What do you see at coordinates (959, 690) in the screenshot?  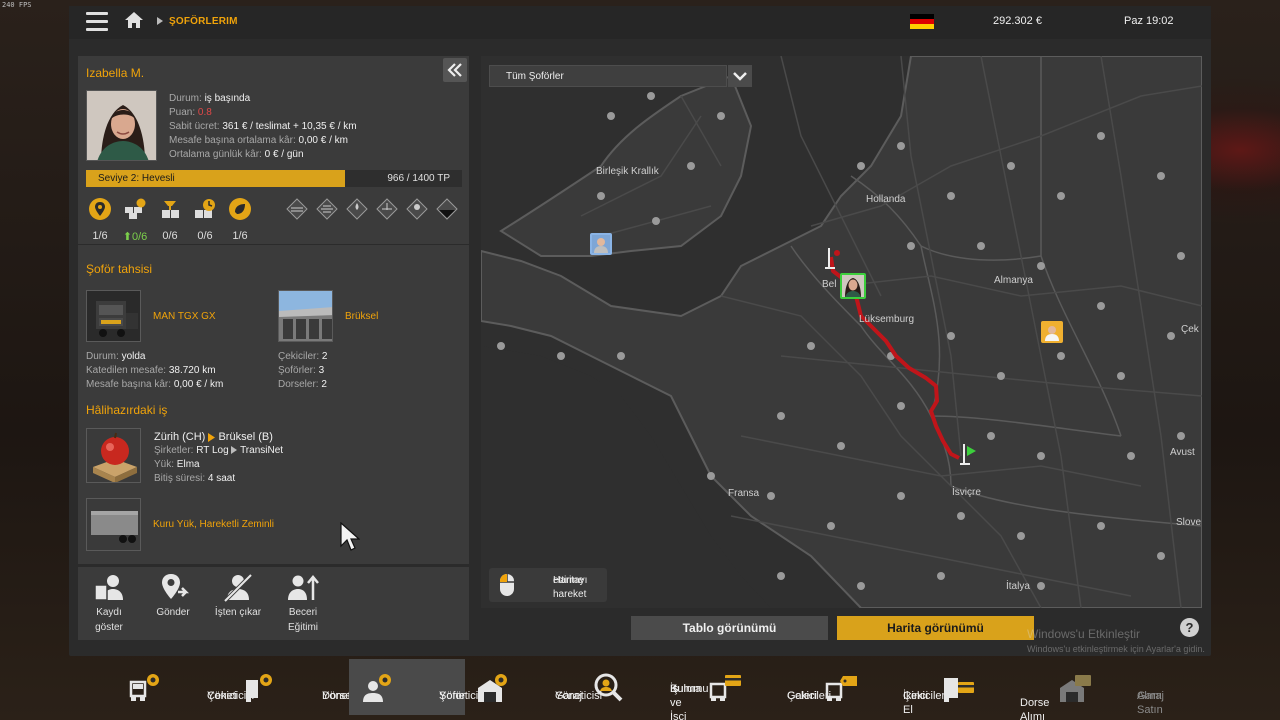 I see `trailer-purchase-icon` at bounding box center [959, 690].